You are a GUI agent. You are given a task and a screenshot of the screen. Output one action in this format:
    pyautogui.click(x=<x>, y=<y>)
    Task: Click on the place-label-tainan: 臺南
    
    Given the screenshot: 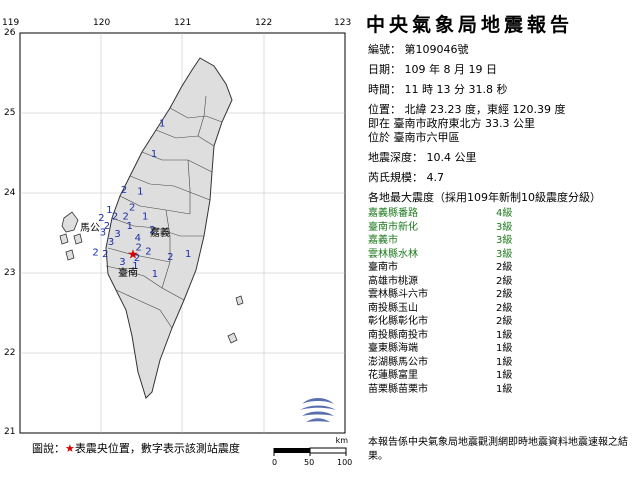 What is the action you would take?
    pyautogui.click(x=128, y=272)
    